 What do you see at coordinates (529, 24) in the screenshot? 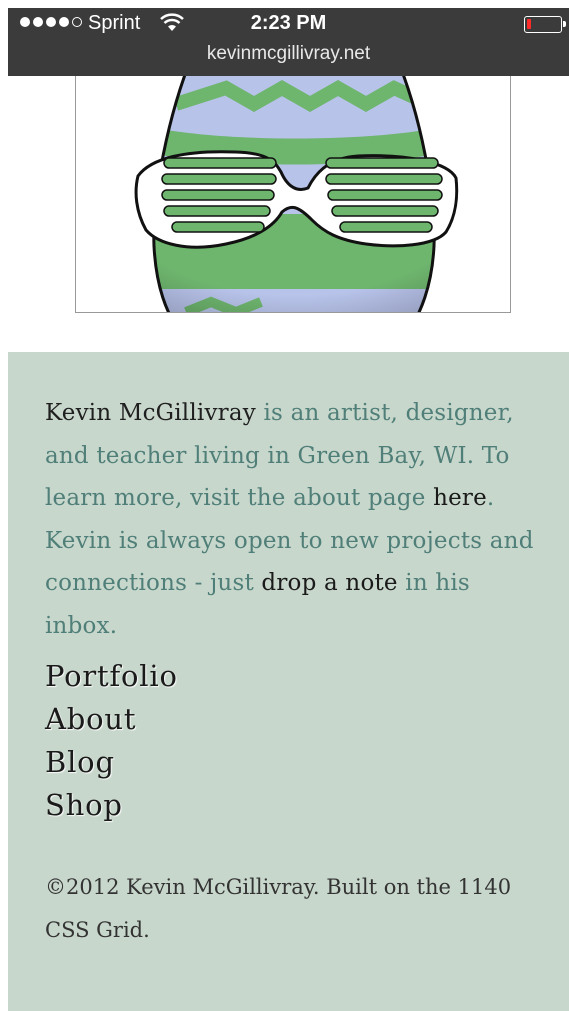
I see `battery-level` at bounding box center [529, 24].